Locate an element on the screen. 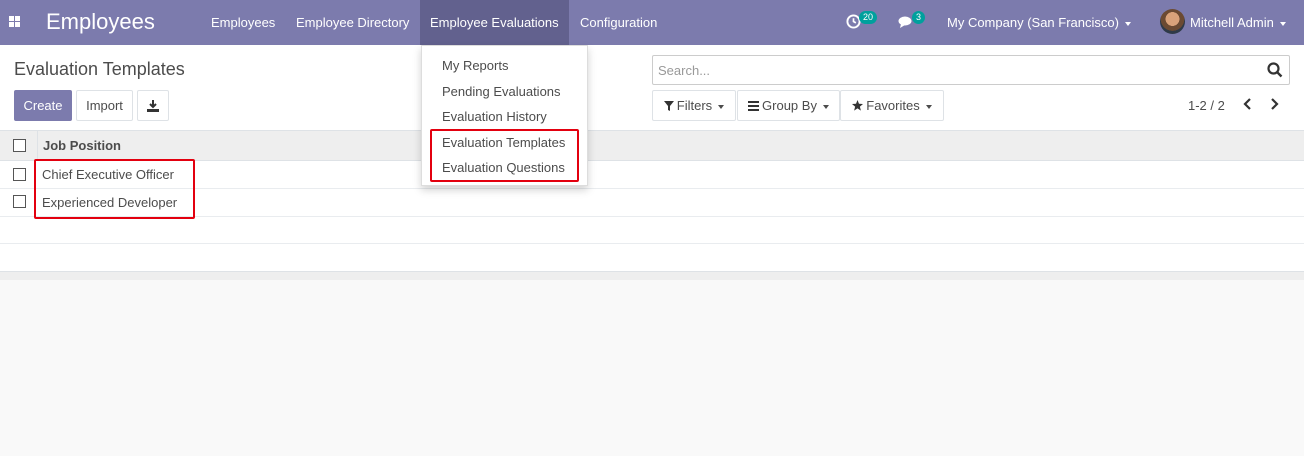 Image resolution: width=1304 pixels, height=456 pixels. favorites-button: Favorites is located at coordinates (892, 105).